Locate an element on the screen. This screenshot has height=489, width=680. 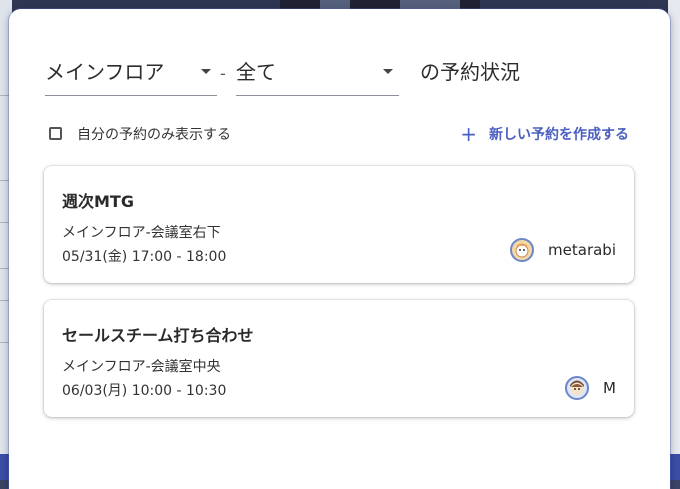
room-select: 全て is located at coordinates (317, 70).